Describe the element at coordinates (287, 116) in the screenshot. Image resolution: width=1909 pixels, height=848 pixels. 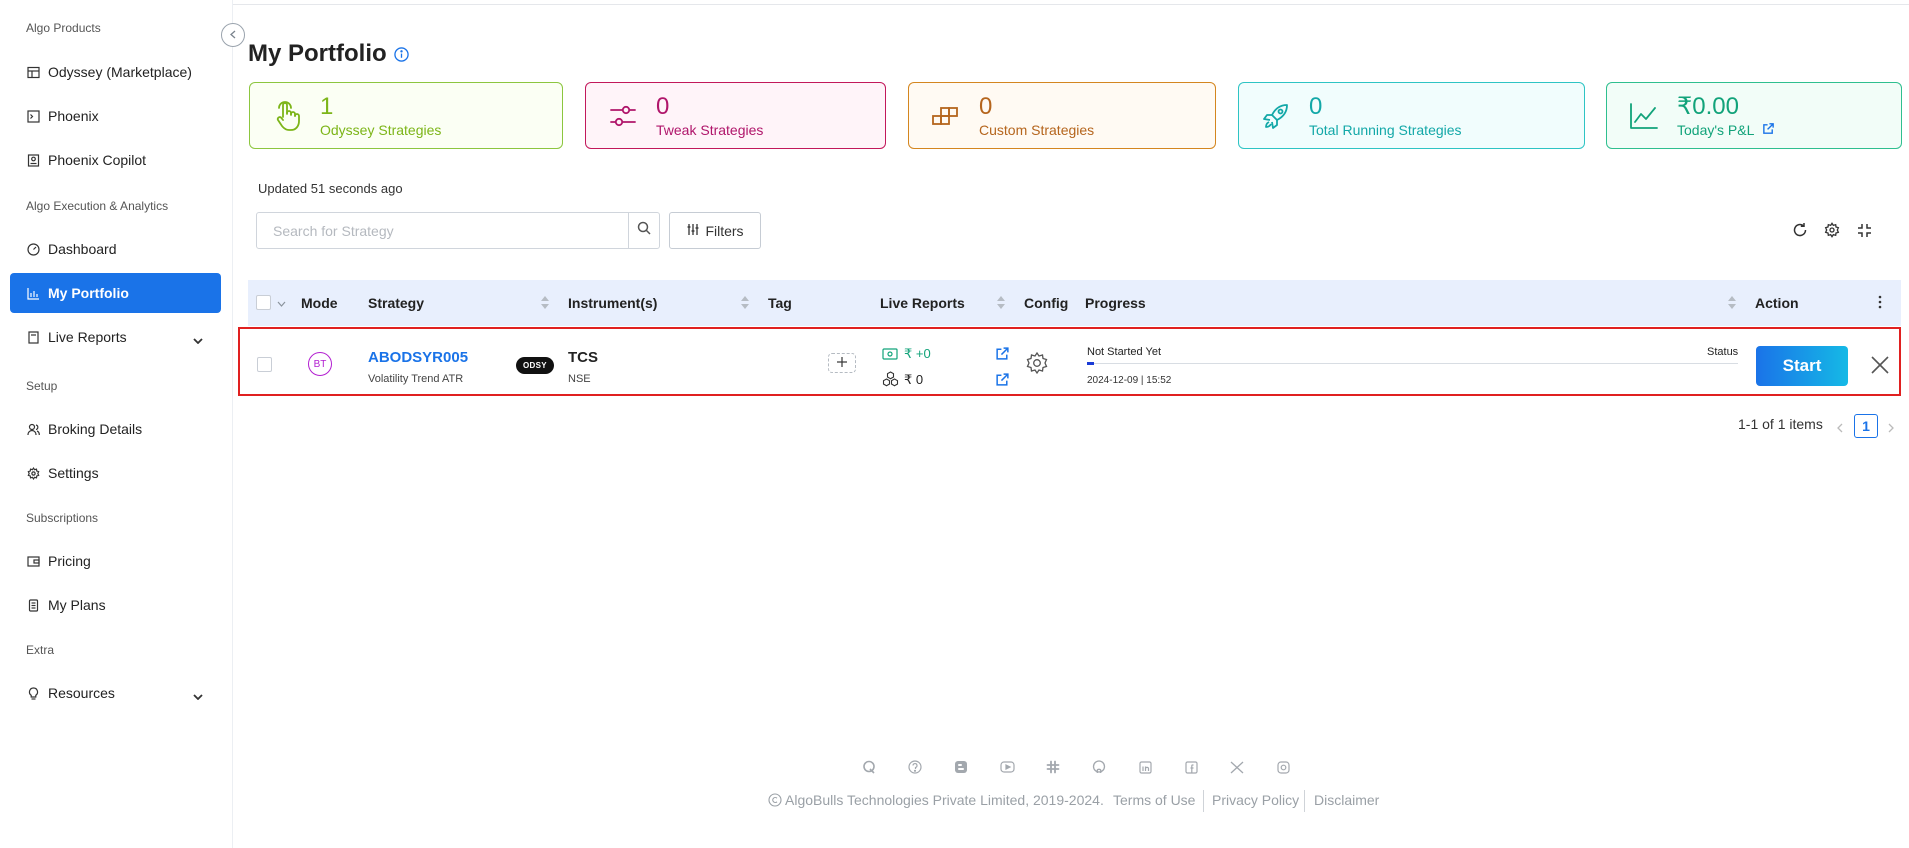
I see `hand-pointer-icon` at that location.